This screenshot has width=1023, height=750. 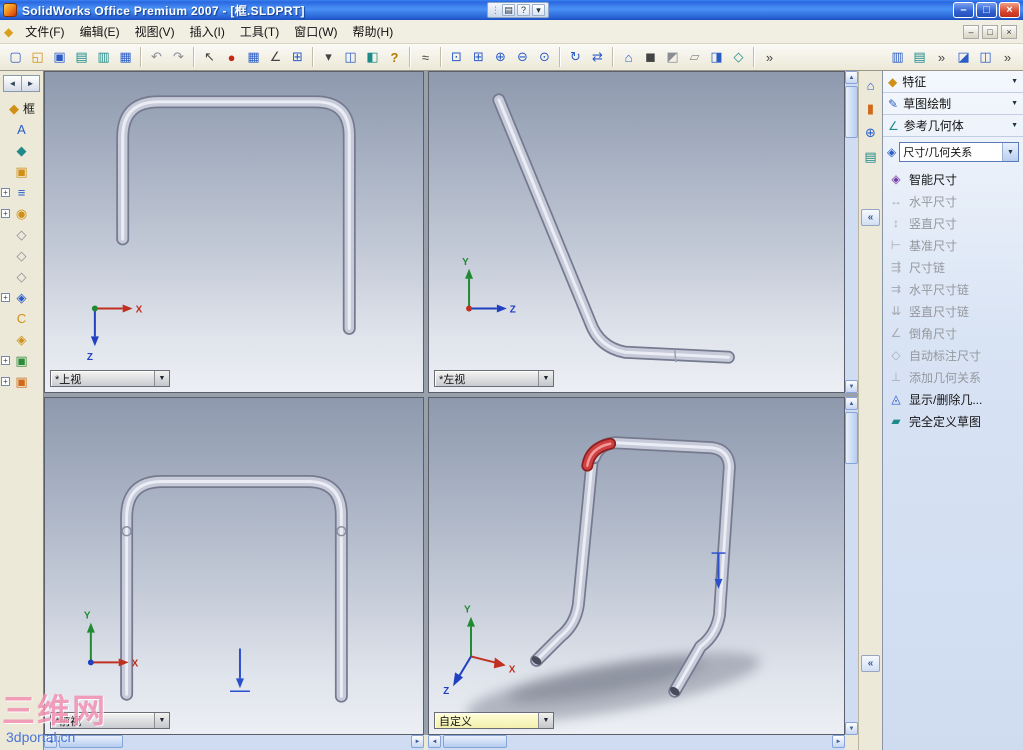 What do you see at coordinates (21, 297) in the screenshot?
I see `tree-item-origin: + ◈` at bounding box center [21, 297].